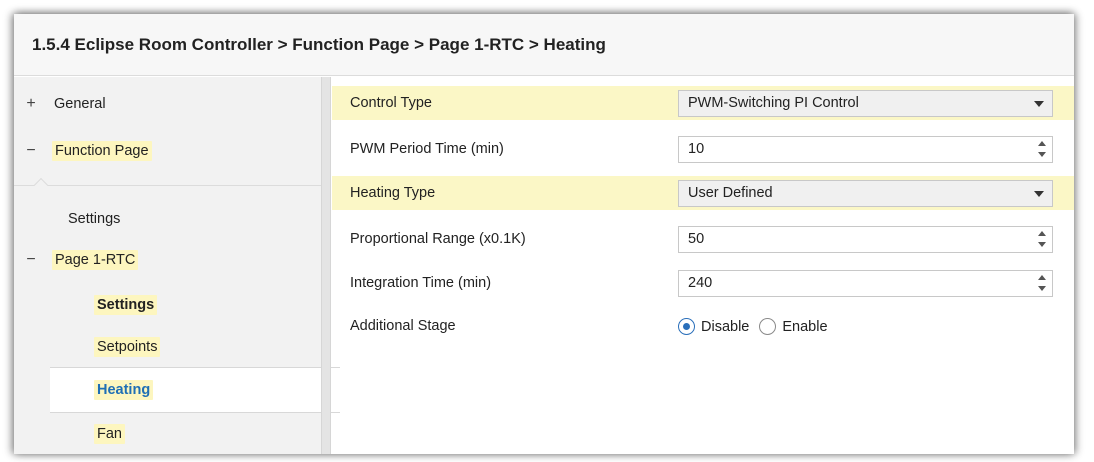 The height and width of the screenshot is (462, 1094). I want to click on sidebar-item-label: General, so click(80, 104).